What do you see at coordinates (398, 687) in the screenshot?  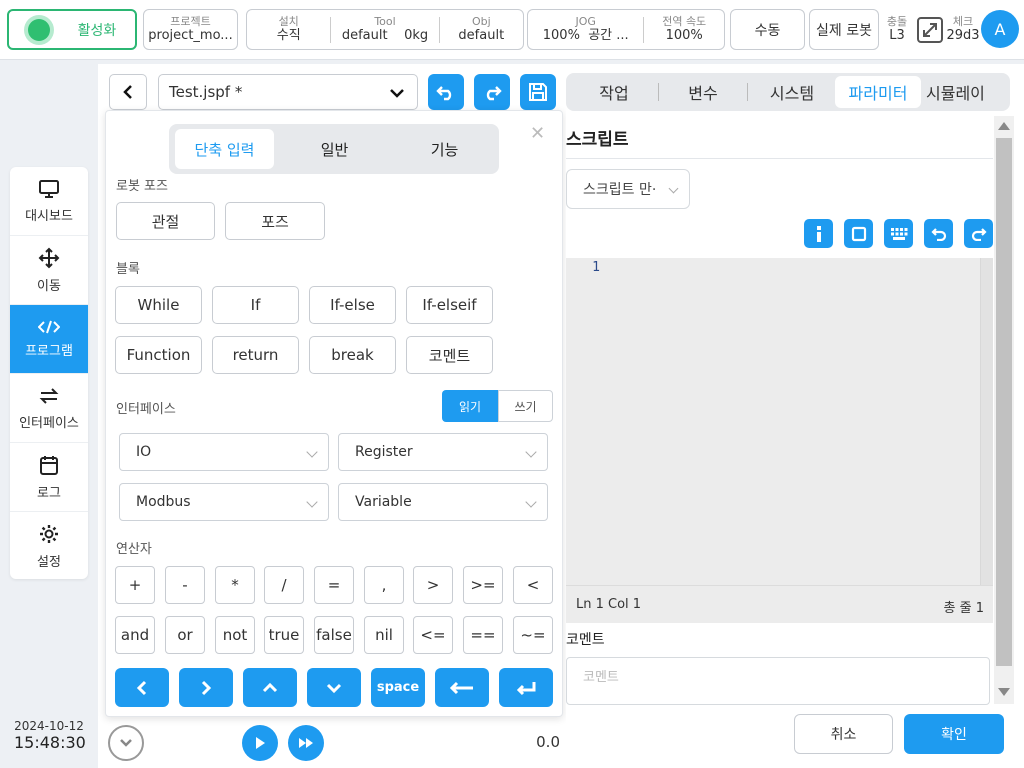 I see `space-button: space` at bounding box center [398, 687].